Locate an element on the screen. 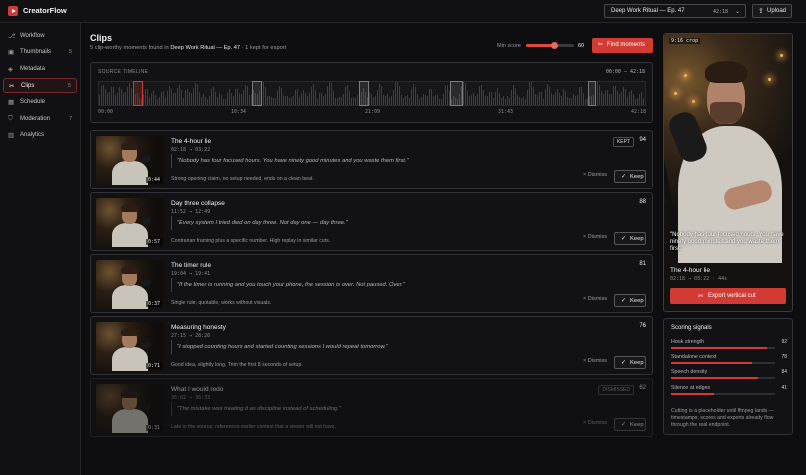 The width and height of the screenshot is (806, 475). clip-title: The 4-hour lie is located at coordinates (191, 141).